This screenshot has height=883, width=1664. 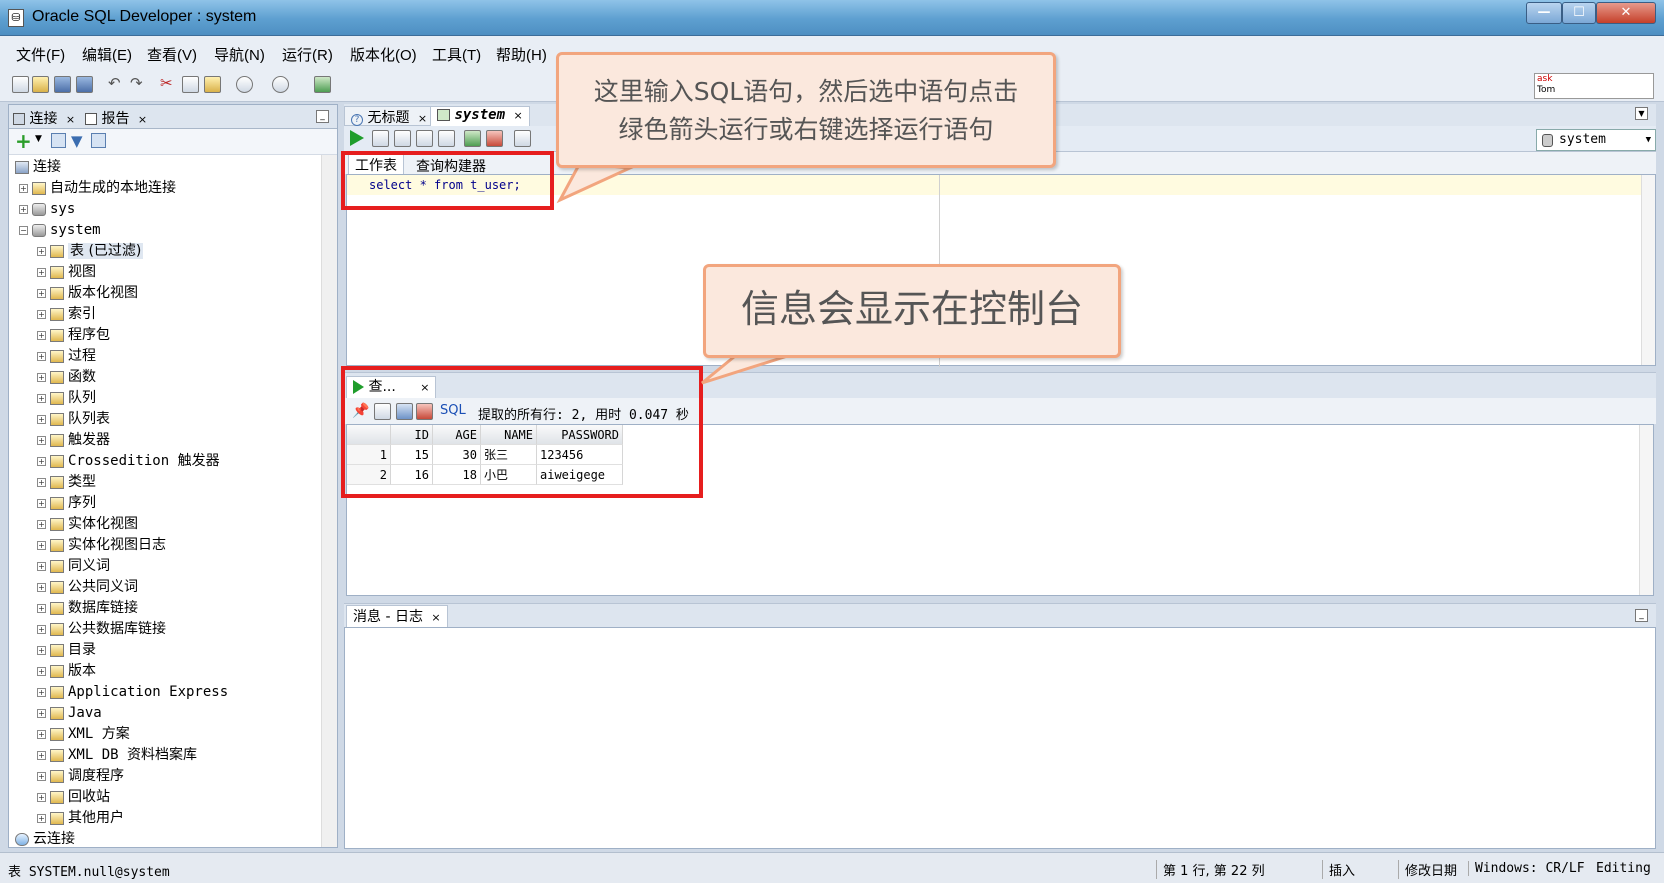 What do you see at coordinates (422, 118) in the screenshot?
I see `tab-untitled-close: ×` at bounding box center [422, 118].